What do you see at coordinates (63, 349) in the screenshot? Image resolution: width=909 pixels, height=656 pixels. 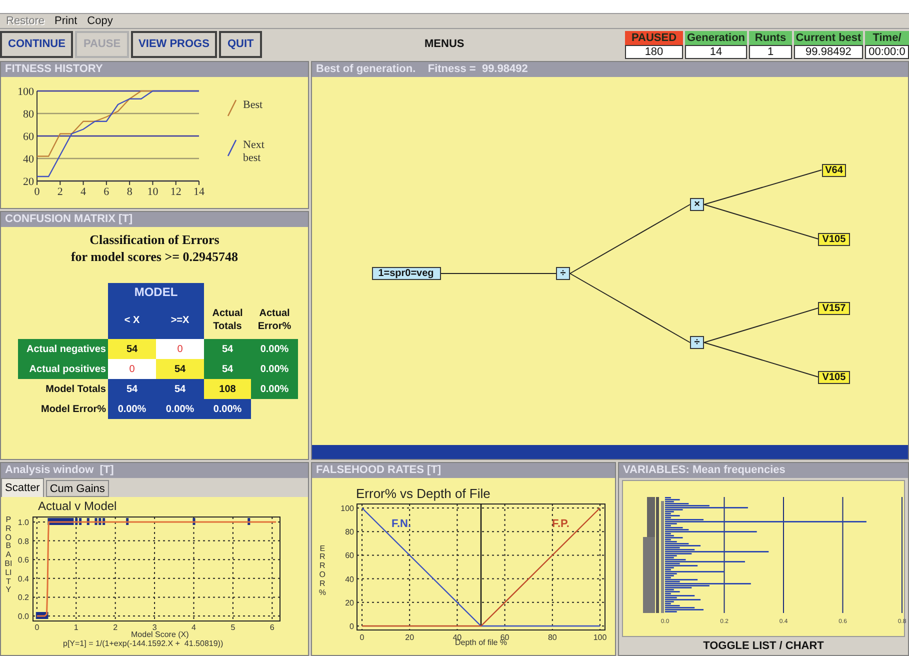 I see `row-header: Actual negatives` at bounding box center [63, 349].